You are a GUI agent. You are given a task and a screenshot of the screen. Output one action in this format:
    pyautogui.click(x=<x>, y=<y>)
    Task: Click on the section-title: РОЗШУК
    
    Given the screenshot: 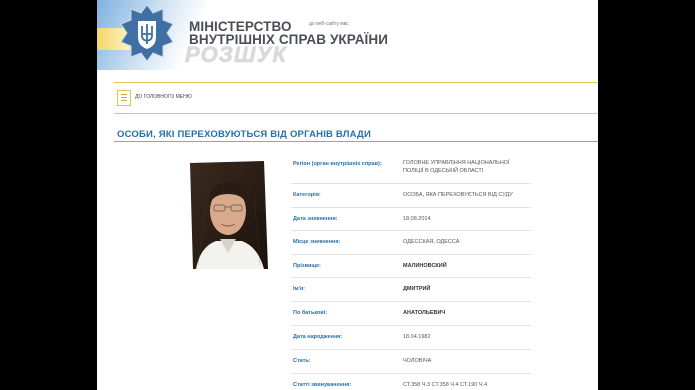 What is the action you would take?
    pyautogui.click(x=236, y=54)
    